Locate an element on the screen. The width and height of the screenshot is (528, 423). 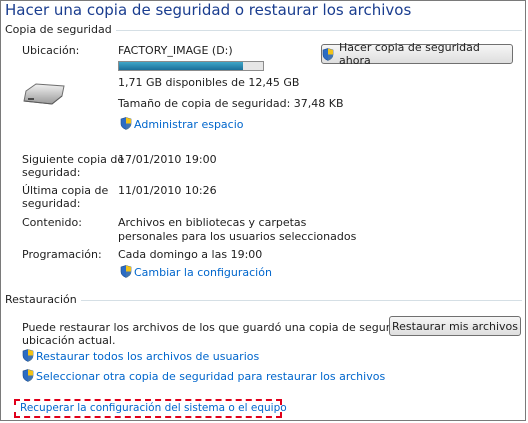
last-backup-label-line1: Última copia de is located at coordinates (65, 190).